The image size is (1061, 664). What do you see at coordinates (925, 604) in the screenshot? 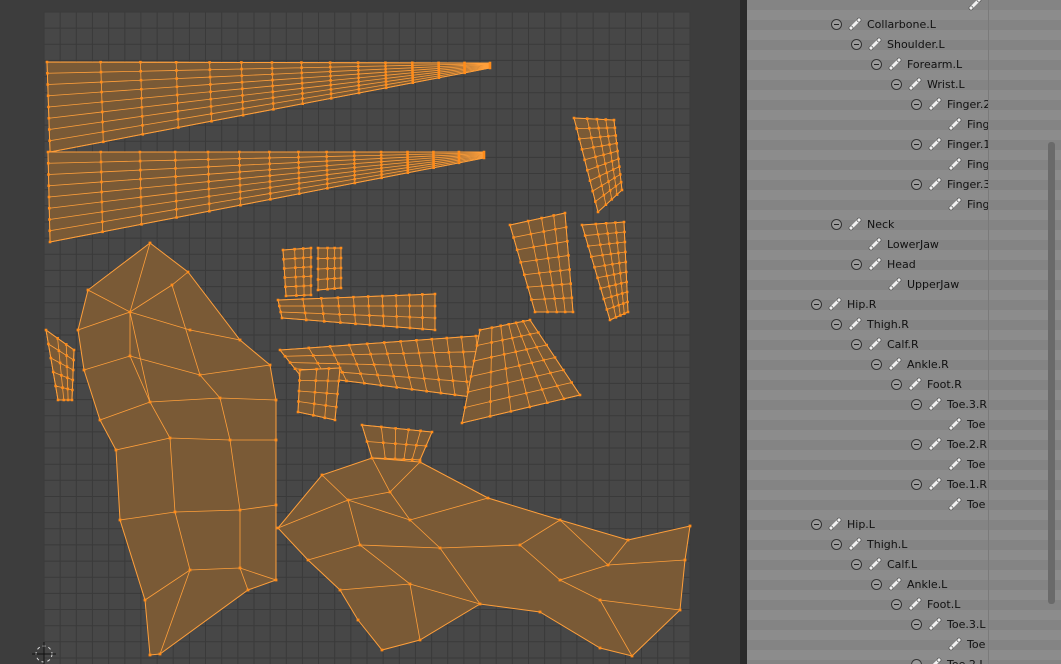
I see `outliner-bone-row: Foot.L` at bounding box center [925, 604].